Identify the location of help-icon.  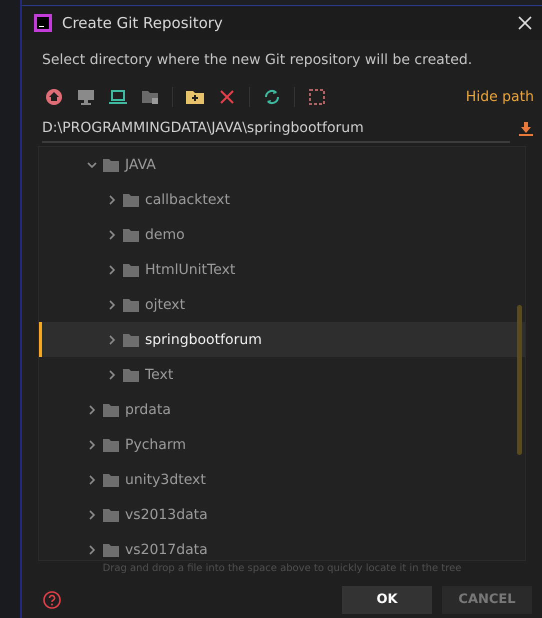
(52, 600).